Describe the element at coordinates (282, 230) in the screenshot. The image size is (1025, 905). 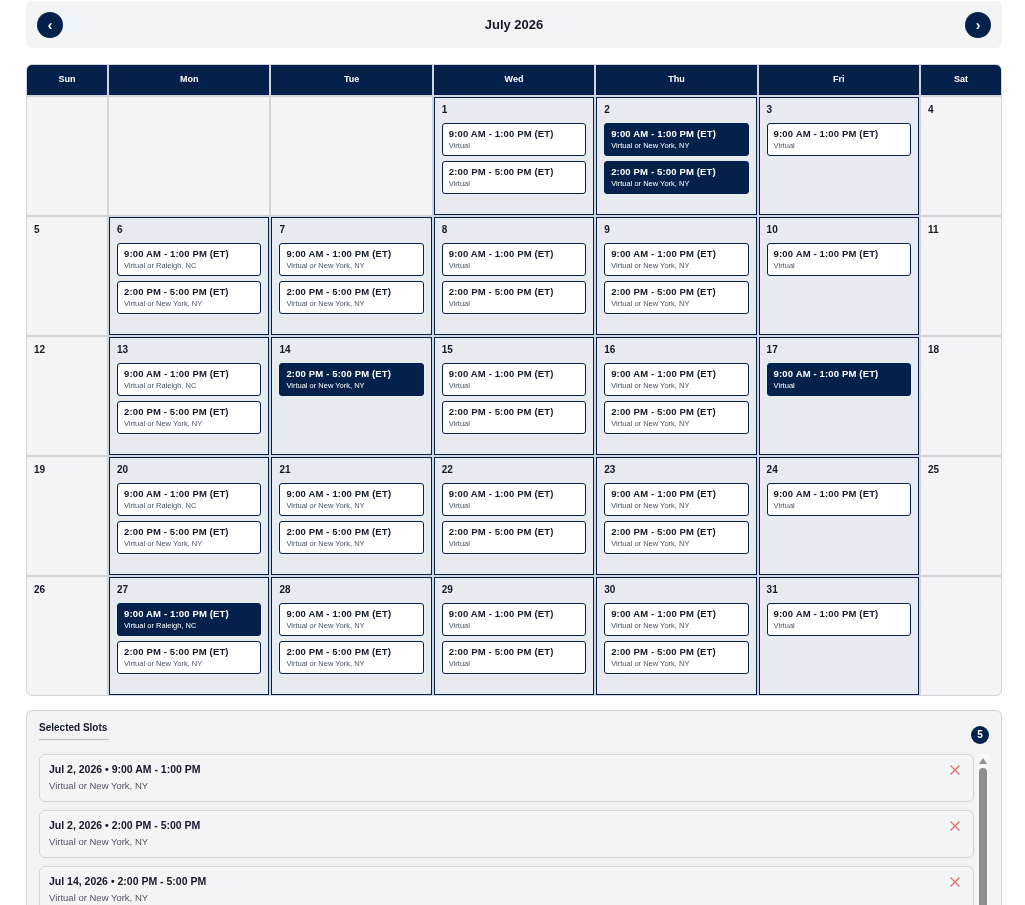
I see `day-number: 7` at that location.